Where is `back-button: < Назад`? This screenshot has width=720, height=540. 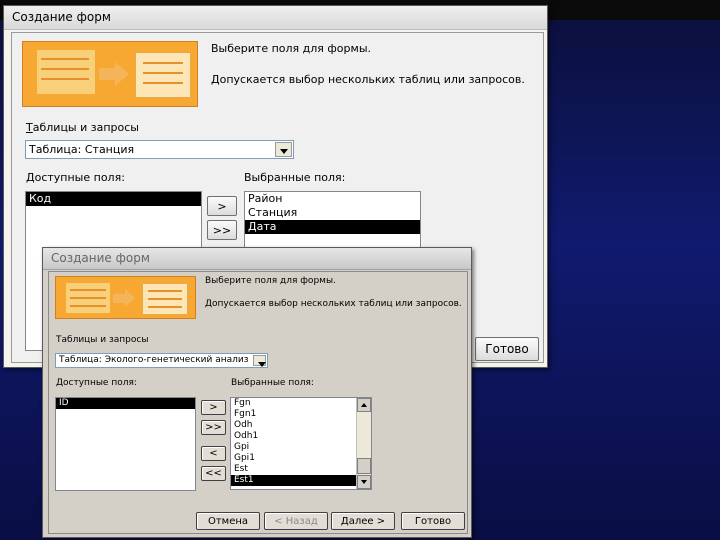 back-button: < Назад is located at coordinates (296, 521).